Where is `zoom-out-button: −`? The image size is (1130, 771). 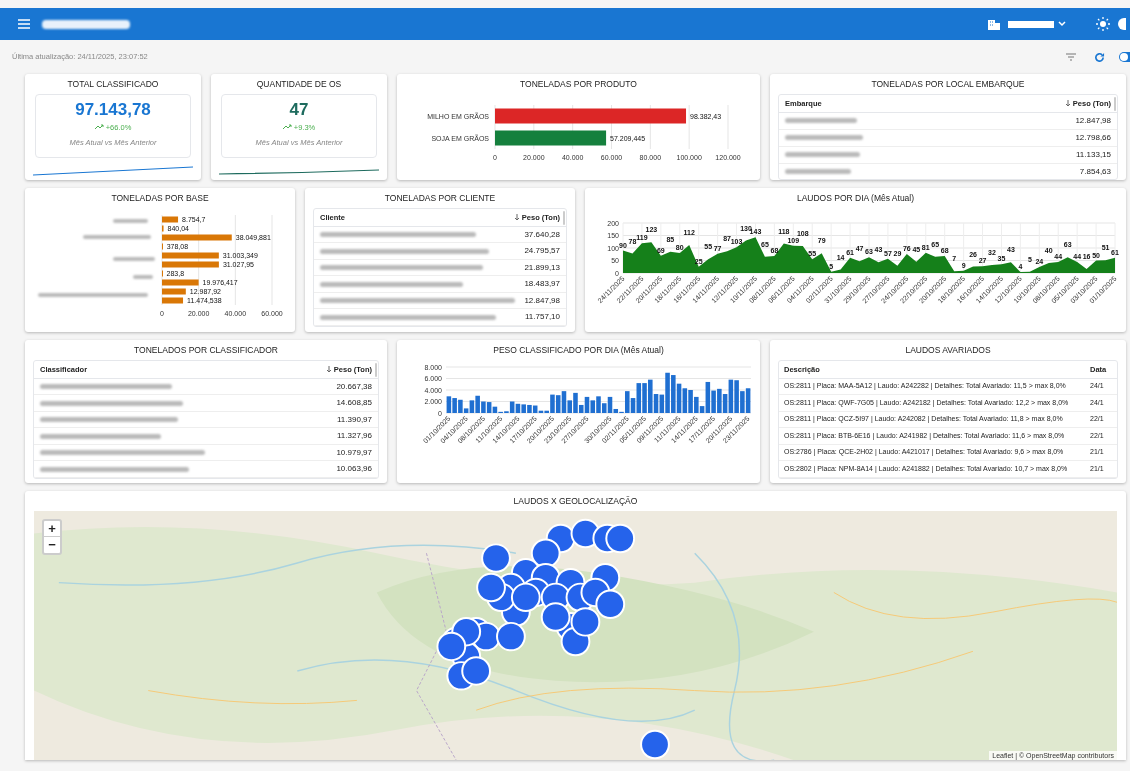
zoom-out-button: − is located at coordinates (52, 544).